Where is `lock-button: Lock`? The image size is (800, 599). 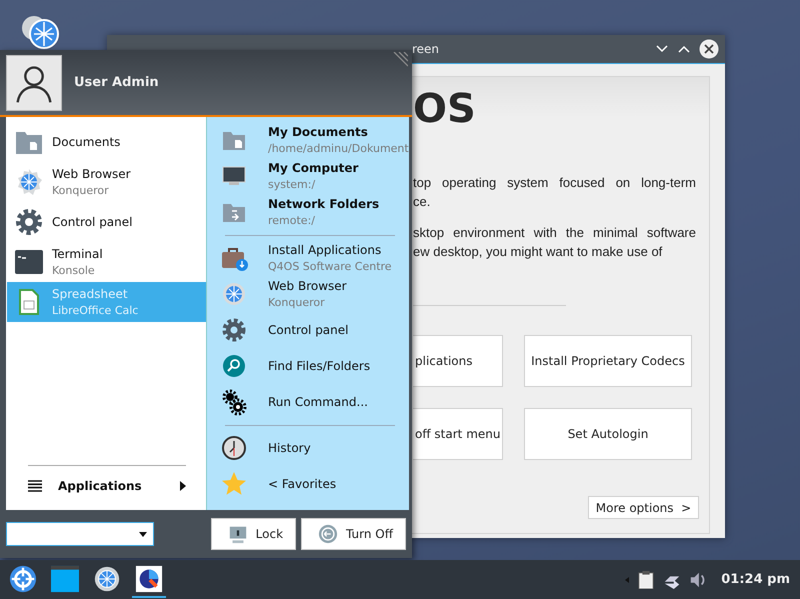 lock-button: Lock is located at coordinates (253, 534).